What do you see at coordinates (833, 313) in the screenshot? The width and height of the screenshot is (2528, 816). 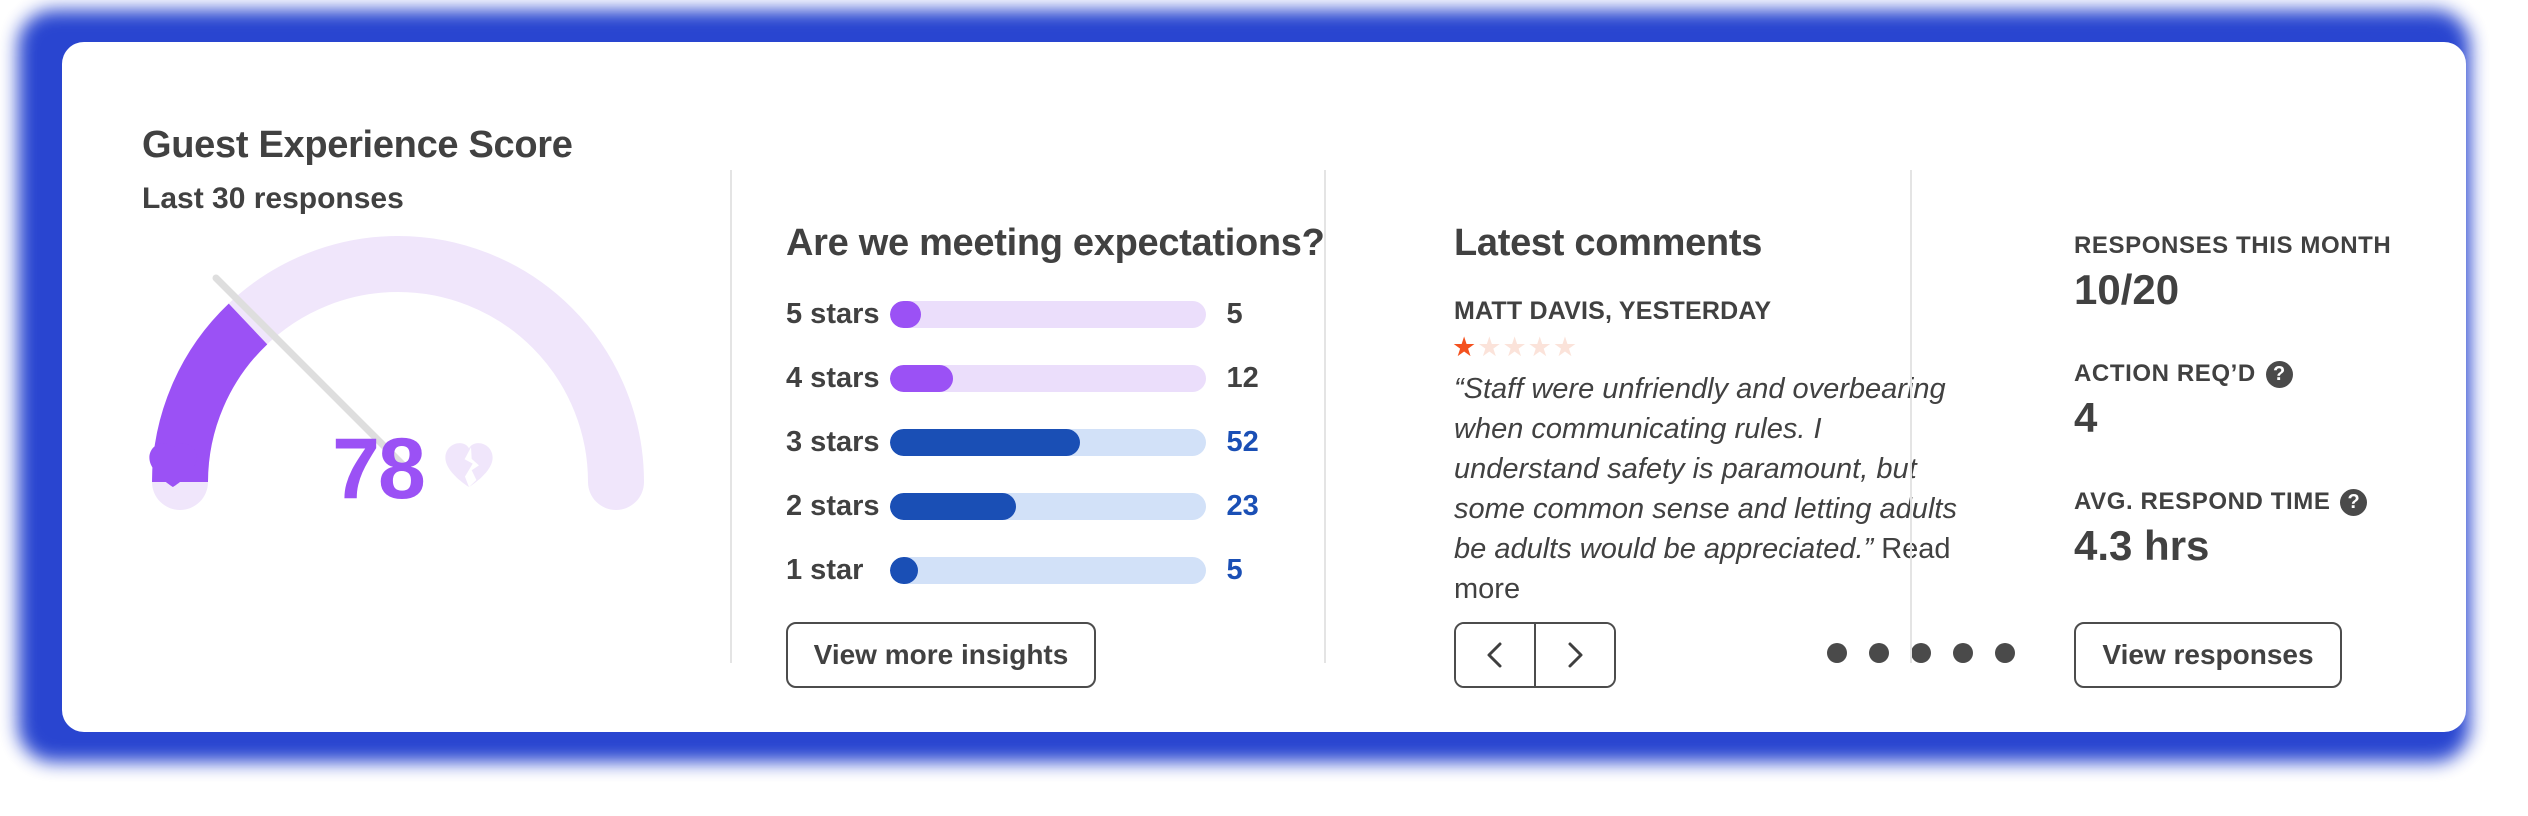 I see `rating-row-label: 5 stars` at bounding box center [833, 313].